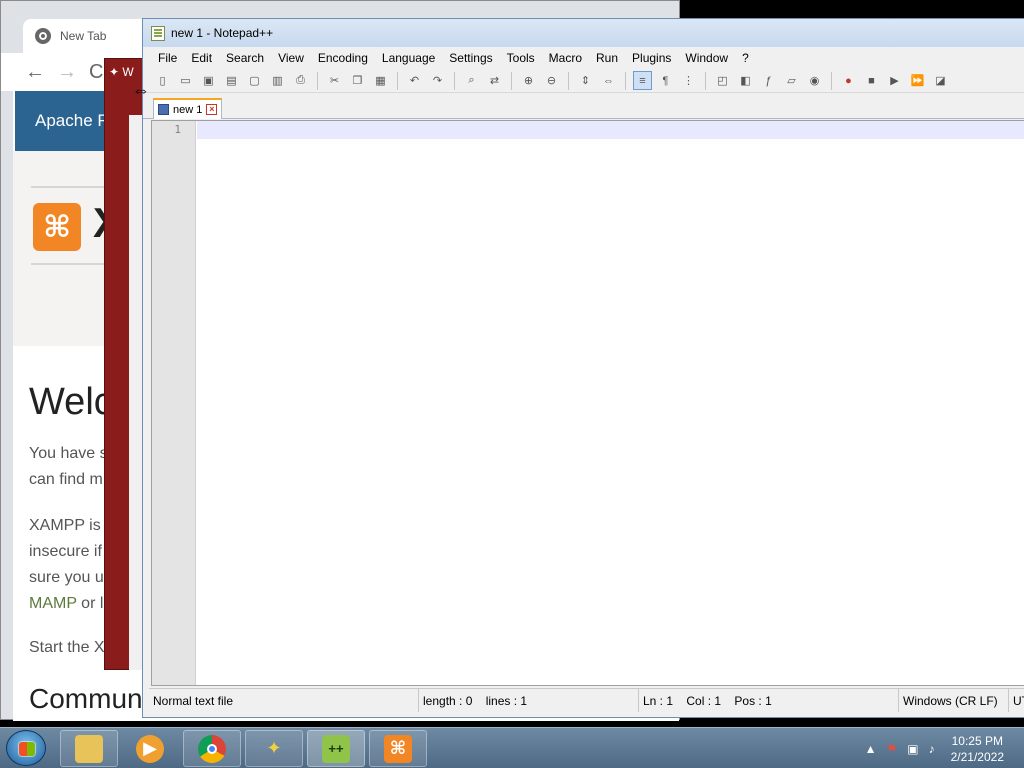  I want to click on record-macro-icon: ●, so click(848, 80).